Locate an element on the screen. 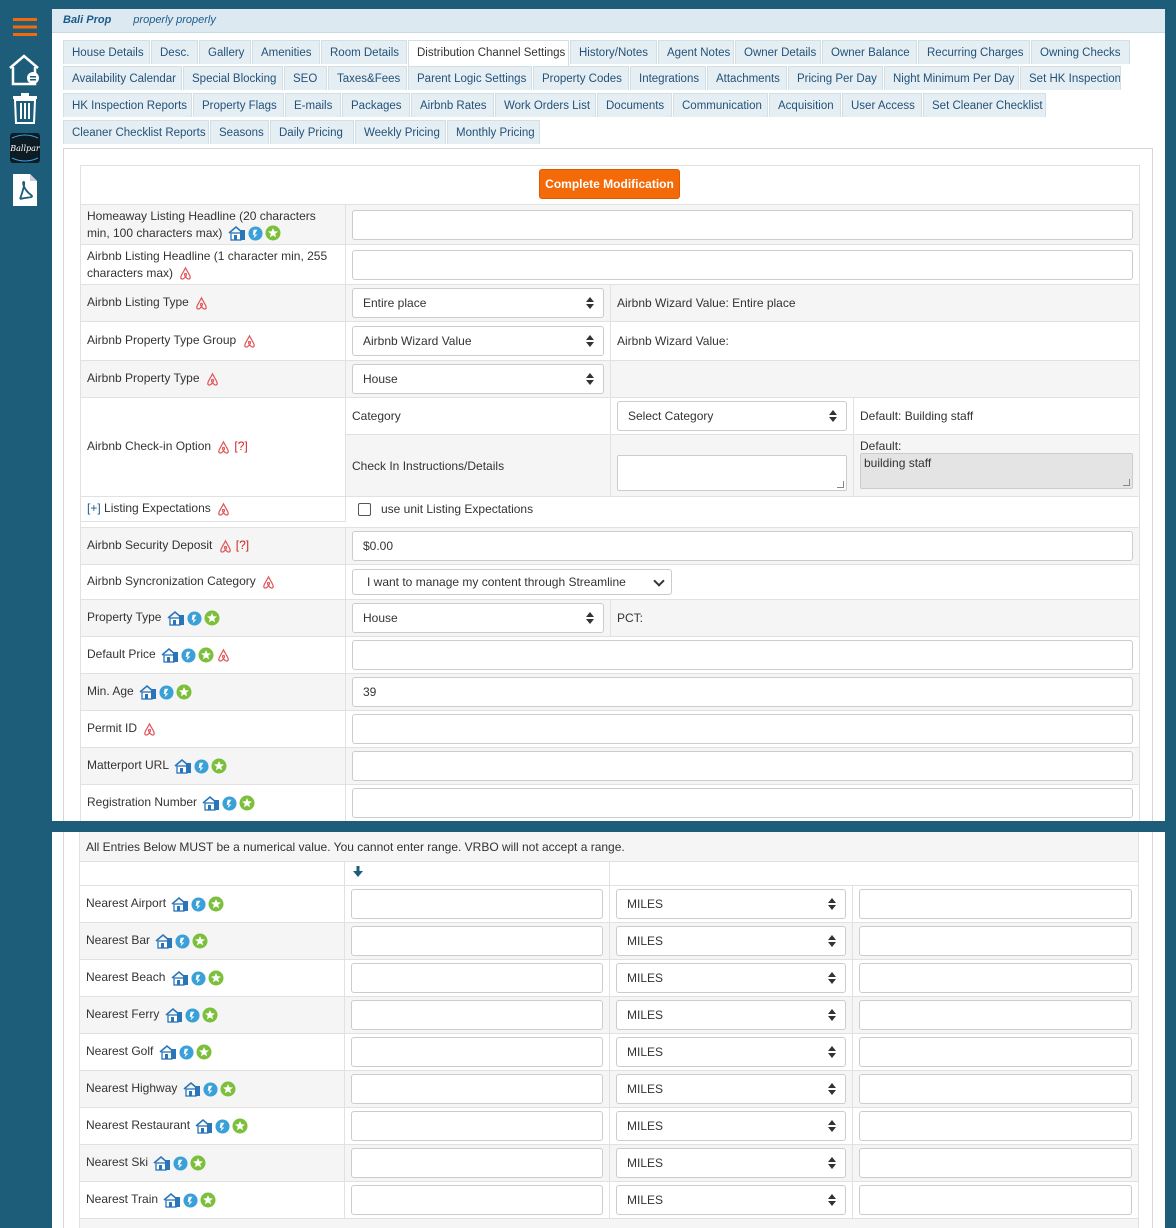 This screenshot has height=1228, width=1176. permit-id-input is located at coordinates (742, 729).